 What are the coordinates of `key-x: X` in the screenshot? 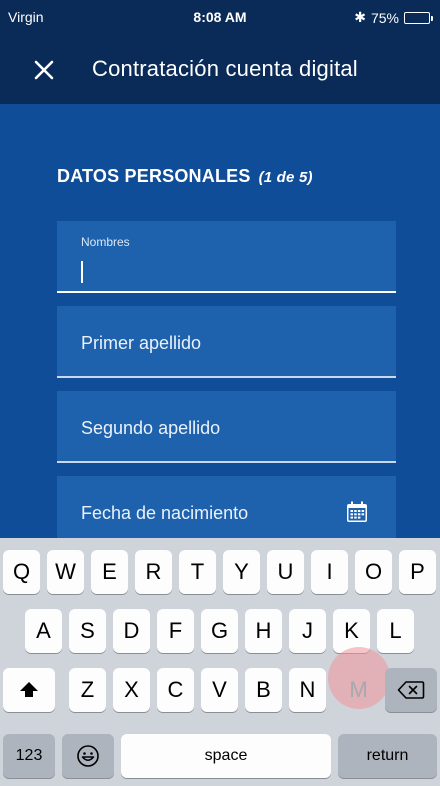 It's located at (131, 690).